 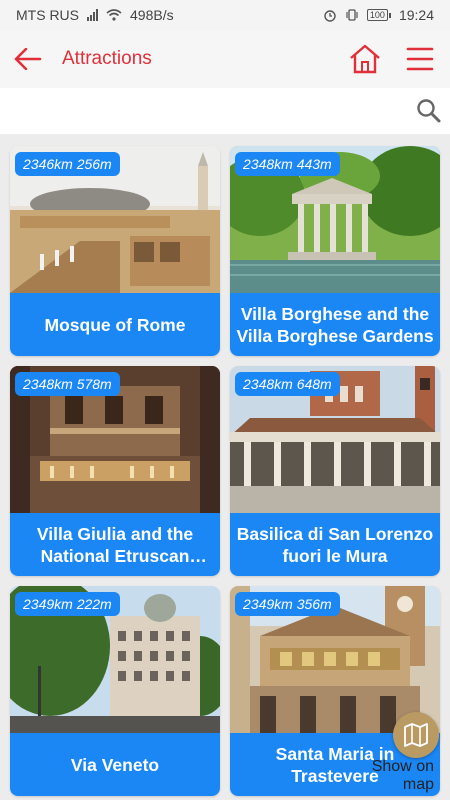 I want to click on attraction-card: 2349km 222m Via Veneto, so click(x=115, y=691).